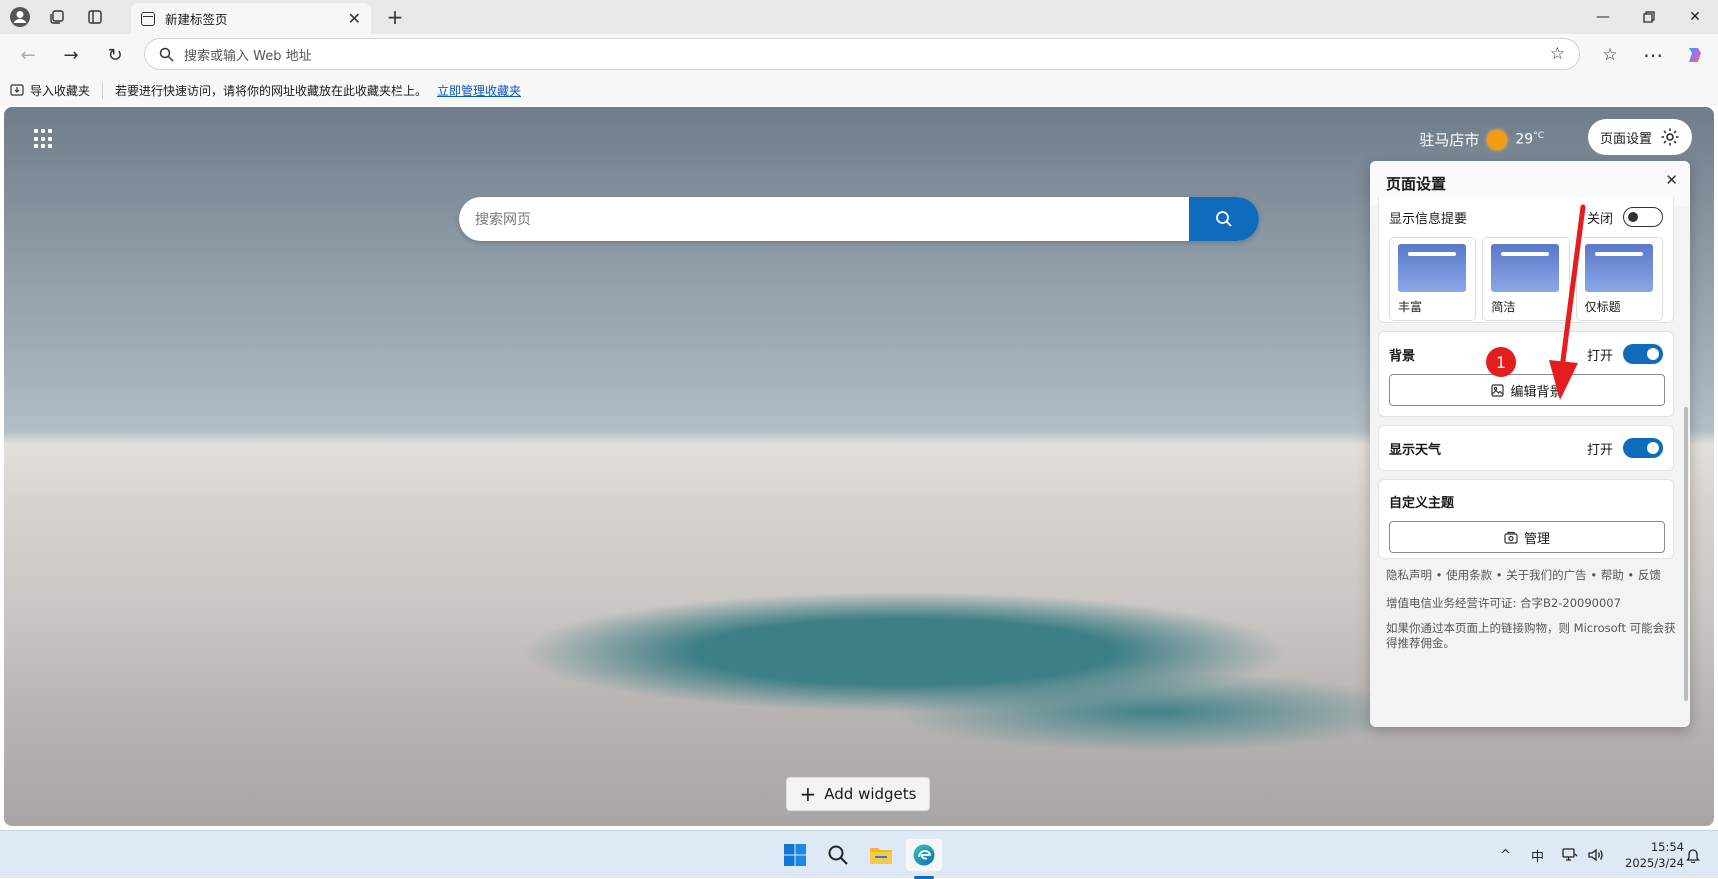 Image resolution: width=1718 pixels, height=879 pixels. What do you see at coordinates (1410, 307) in the screenshot?
I see `layout-label: 丰富` at bounding box center [1410, 307].